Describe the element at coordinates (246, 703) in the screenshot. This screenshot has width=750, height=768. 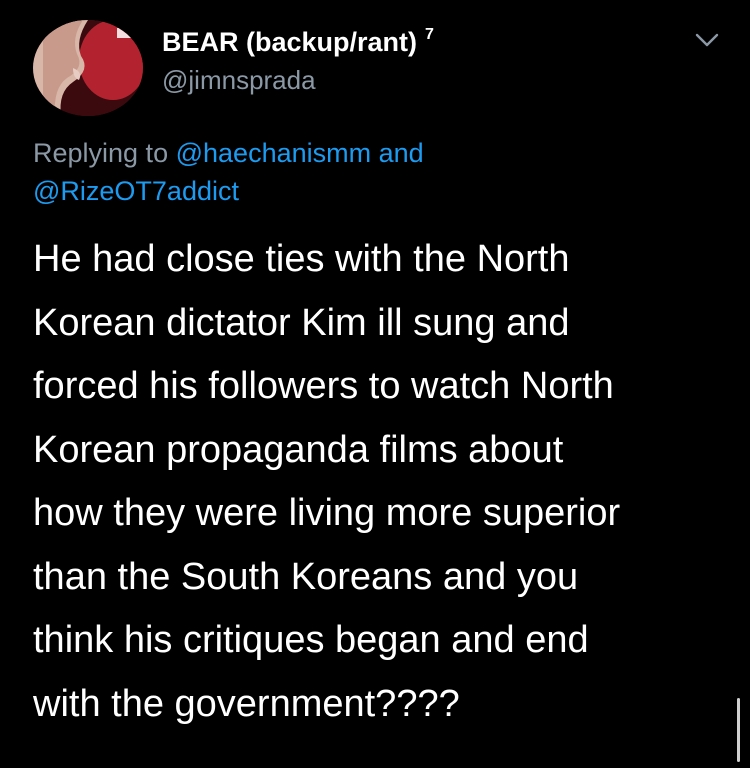
I see `tweet-text-line: with the government????` at that location.